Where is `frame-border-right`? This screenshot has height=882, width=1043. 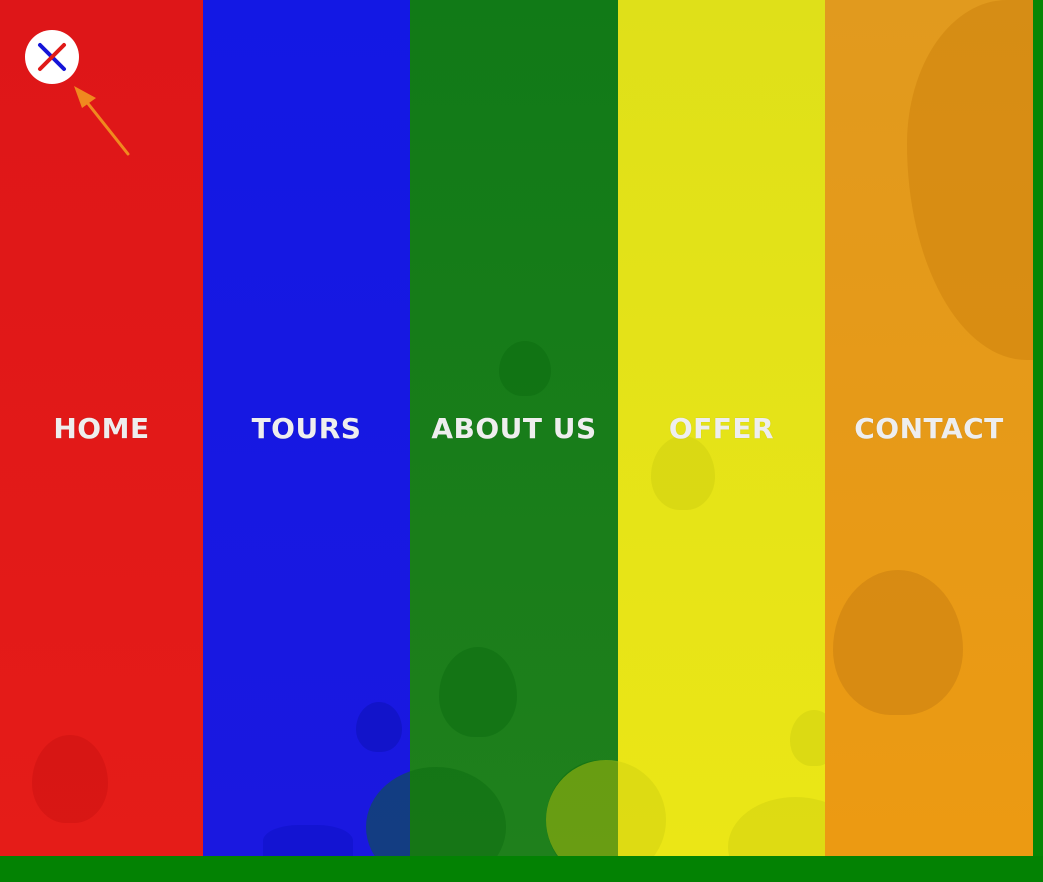
frame-border-right is located at coordinates (1038, 441).